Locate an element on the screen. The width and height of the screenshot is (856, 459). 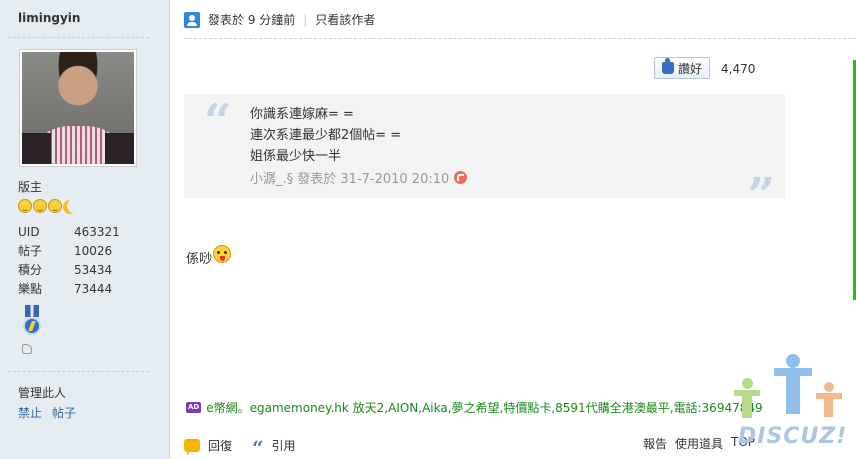
stat-label: 積分 is located at coordinates (30, 270).